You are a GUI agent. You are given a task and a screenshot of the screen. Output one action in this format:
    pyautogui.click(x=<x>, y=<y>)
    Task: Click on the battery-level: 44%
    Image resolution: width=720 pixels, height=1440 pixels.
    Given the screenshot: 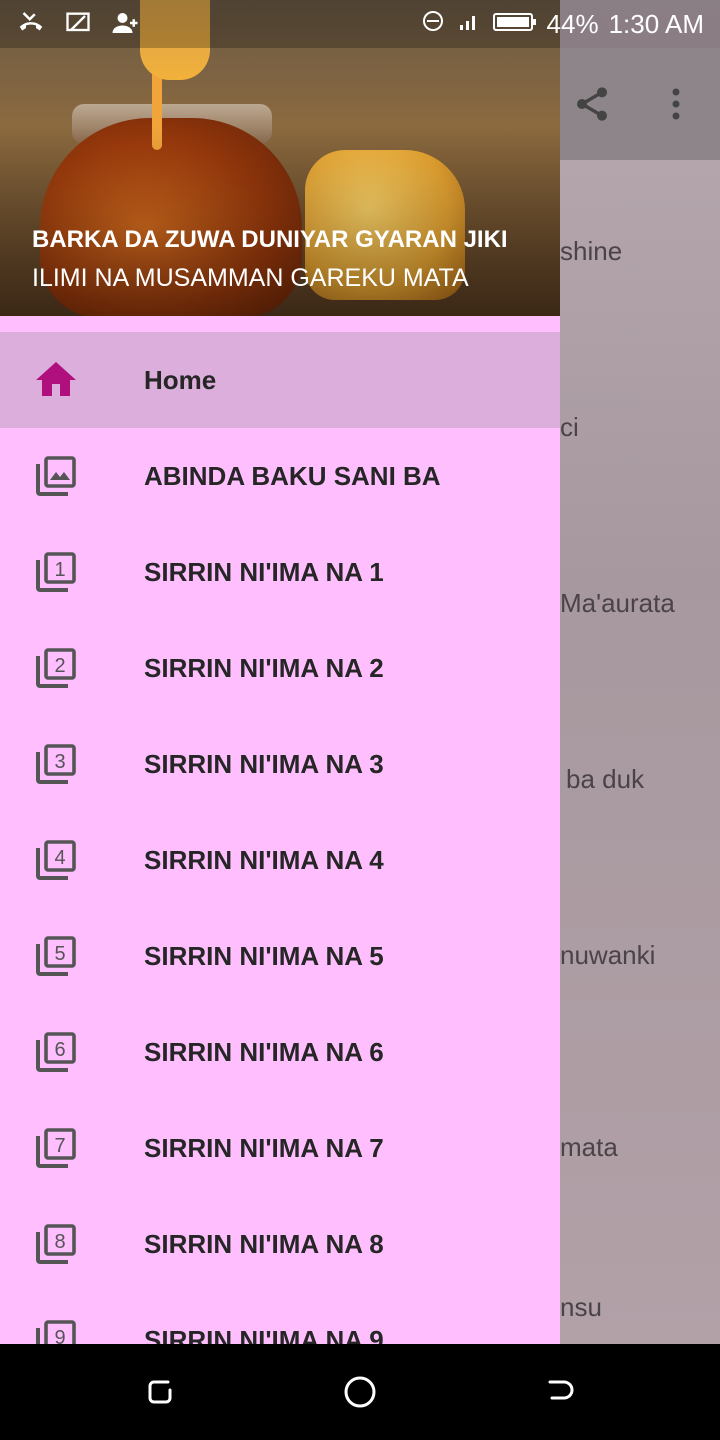 What is the action you would take?
    pyautogui.click(x=572, y=23)
    